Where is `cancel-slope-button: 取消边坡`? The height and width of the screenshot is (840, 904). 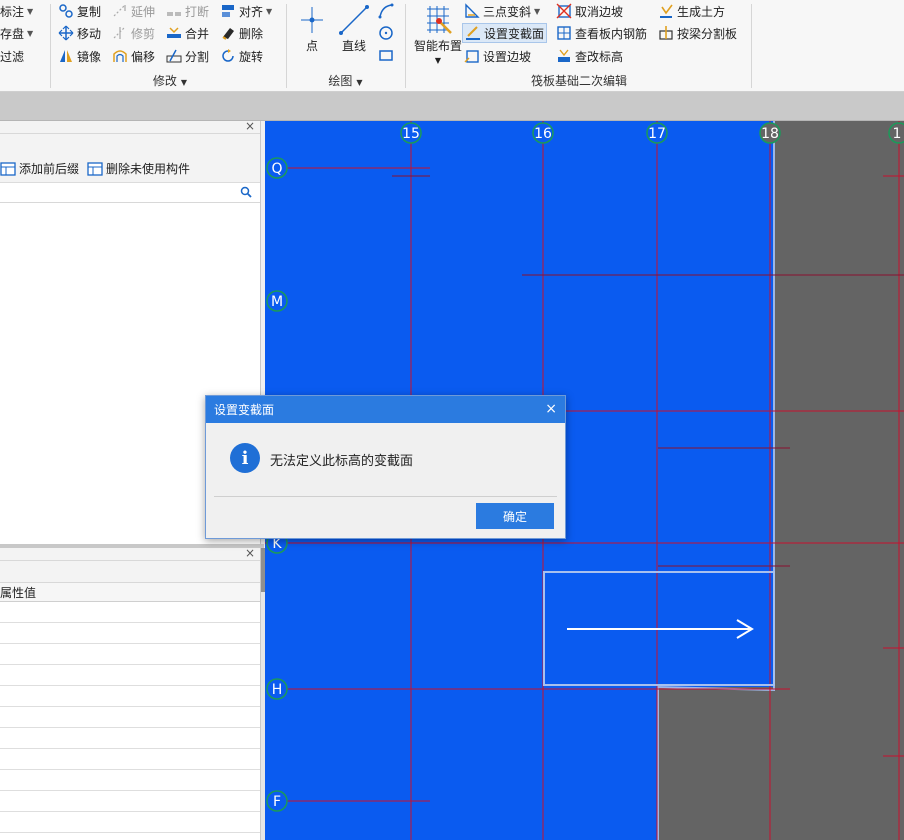 cancel-slope-button: 取消边坡 is located at coordinates (589, 11).